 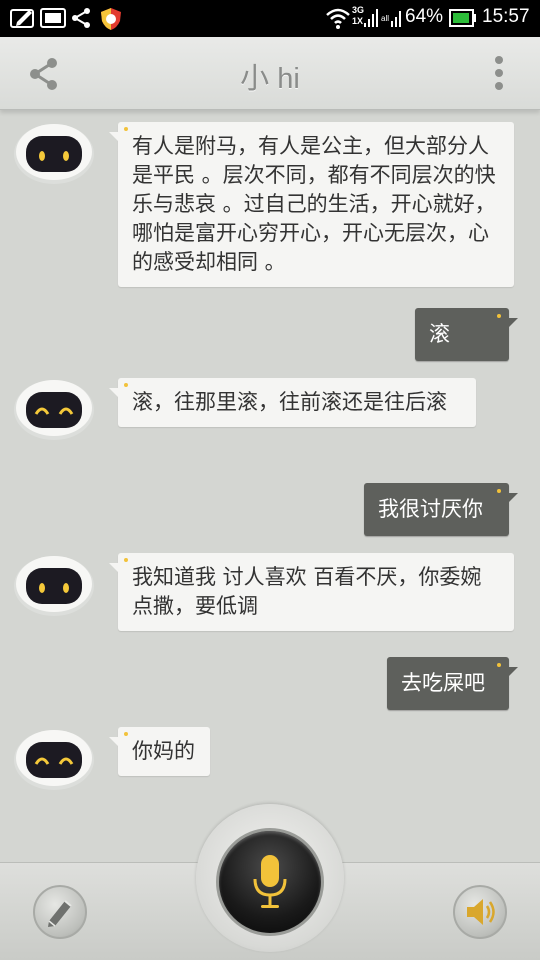 I want to click on signal-icon-2: all, so click(x=391, y=19).